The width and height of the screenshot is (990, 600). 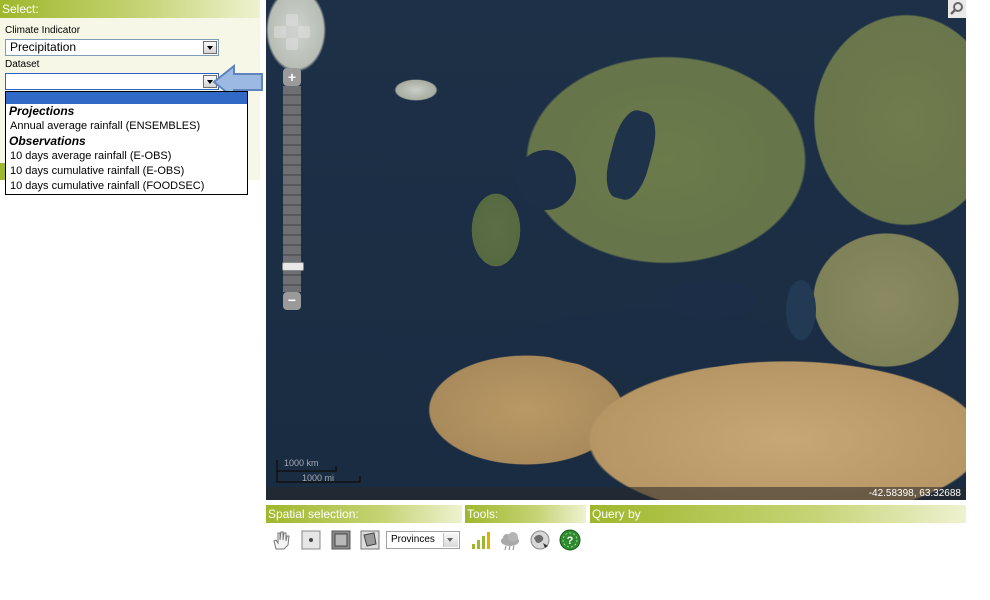 What do you see at coordinates (292, 301) in the screenshot?
I see `zoom-out-button: −` at bounding box center [292, 301].